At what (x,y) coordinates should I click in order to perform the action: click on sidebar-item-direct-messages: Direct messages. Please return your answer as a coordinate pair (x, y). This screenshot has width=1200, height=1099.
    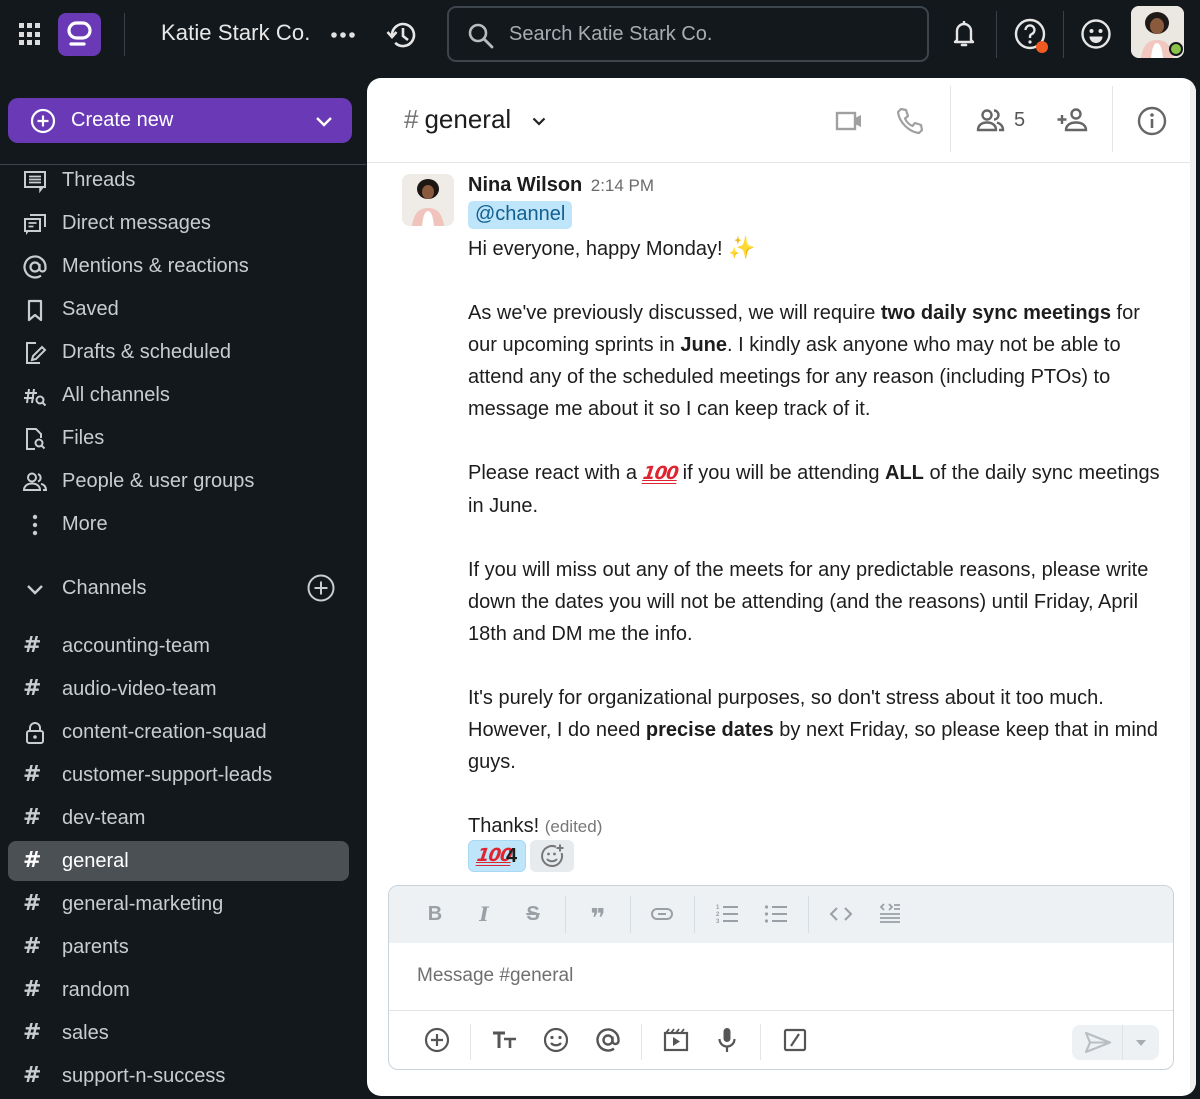
    Looking at the image, I should click on (178, 223).